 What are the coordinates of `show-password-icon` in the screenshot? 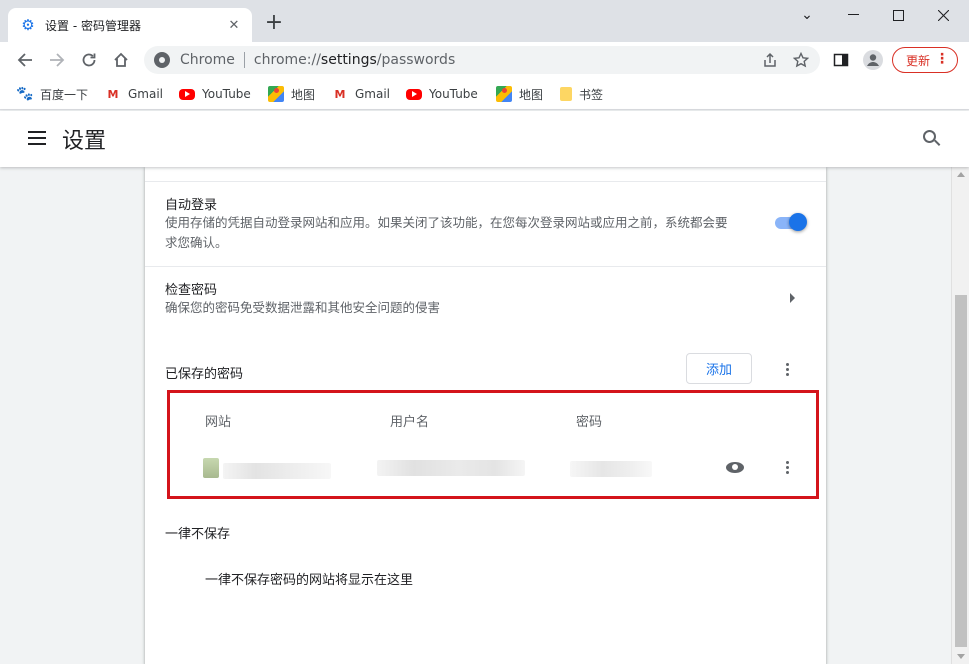 It's located at (735, 467).